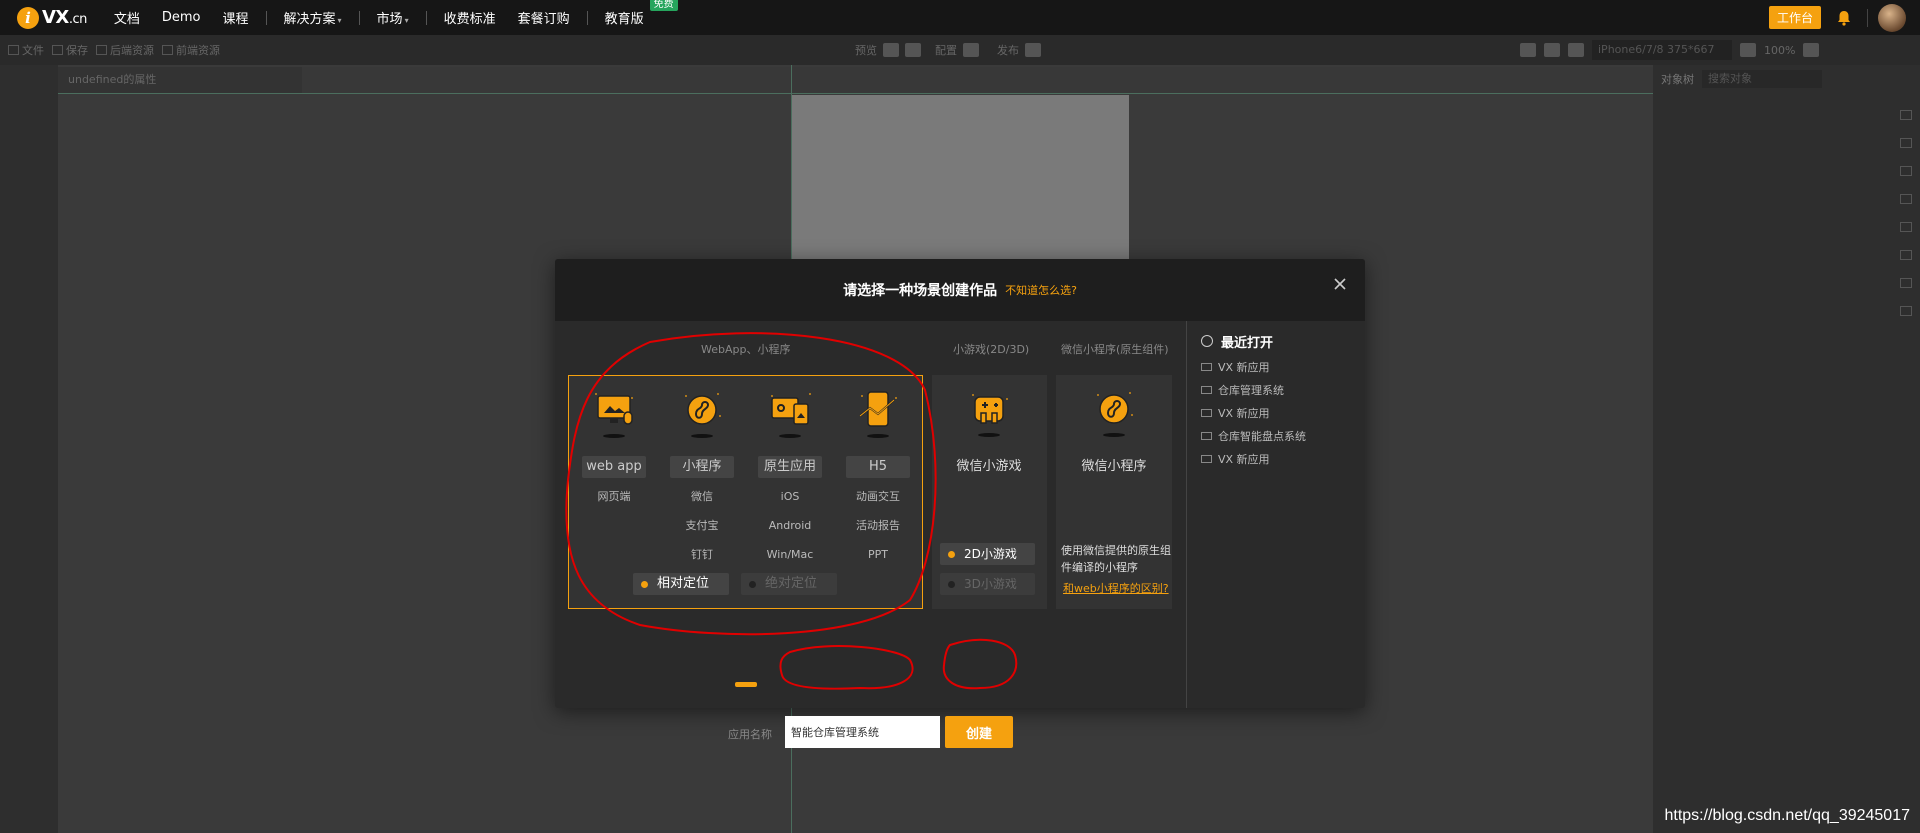 This screenshot has height=833, width=1920. Describe the element at coordinates (57, 50) in the screenshot. I see `save-icon` at that location.